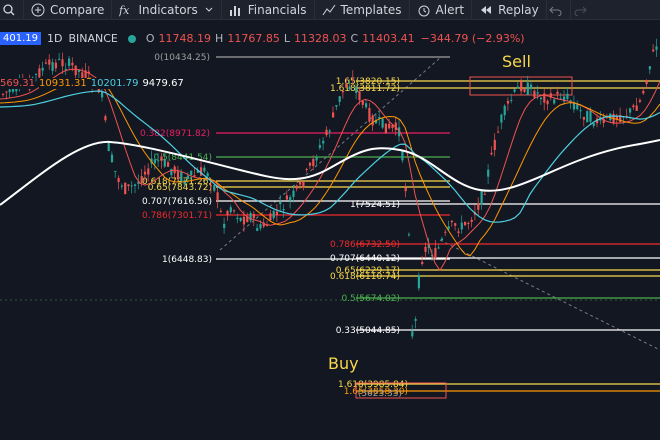 The width and height of the screenshot is (660, 440). What do you see at coordinates (253, 38) in the screenshot?
I see `high-value: 11767.85` at bounding box center [253, 38].